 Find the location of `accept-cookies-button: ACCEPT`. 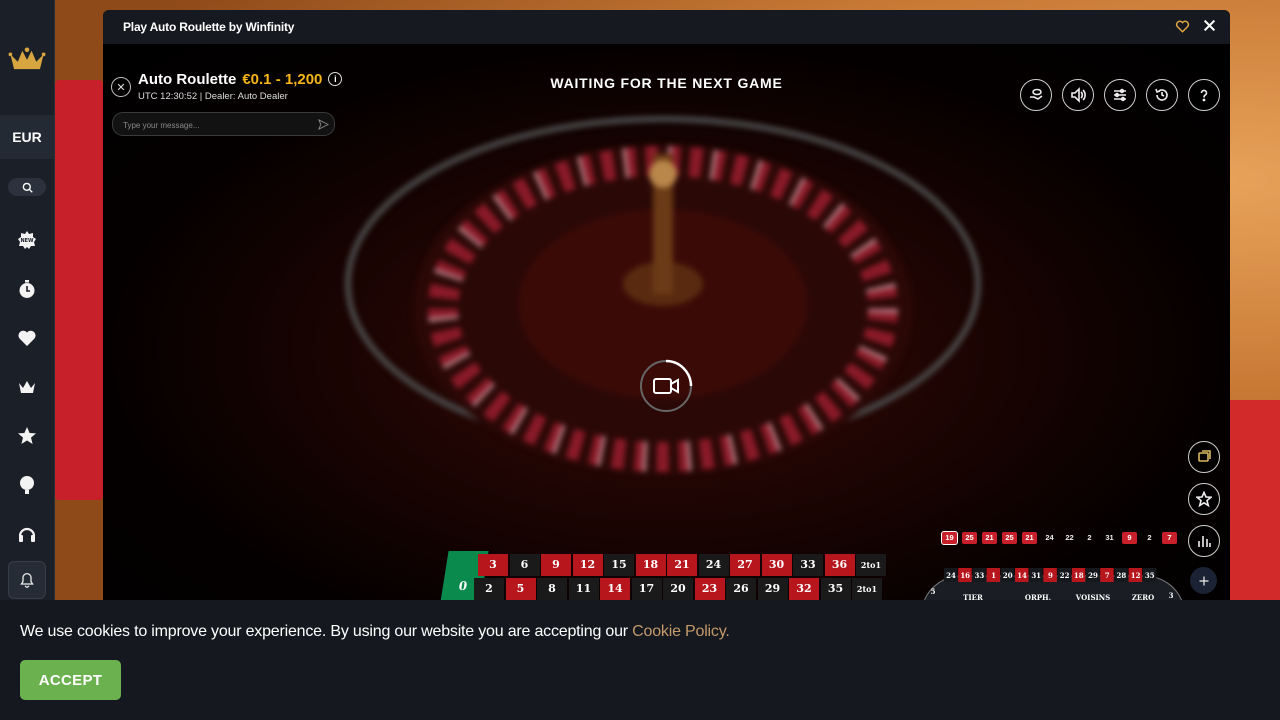

accept-cookies-button: ACCEPT is located at coordinates (70, 680).